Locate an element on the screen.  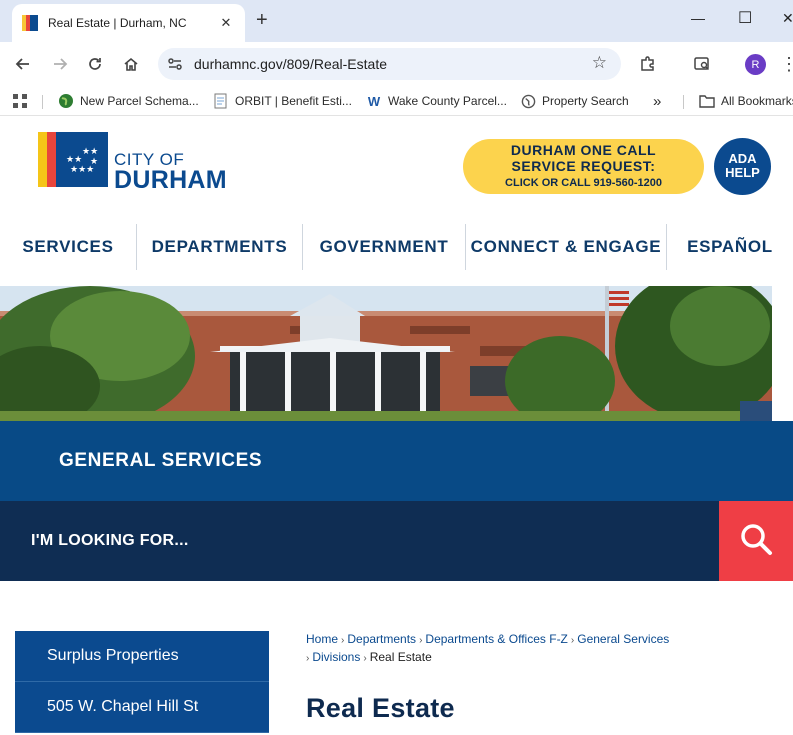
nav-espanol: ESPAÑOL is located at coordinates (730, 247).